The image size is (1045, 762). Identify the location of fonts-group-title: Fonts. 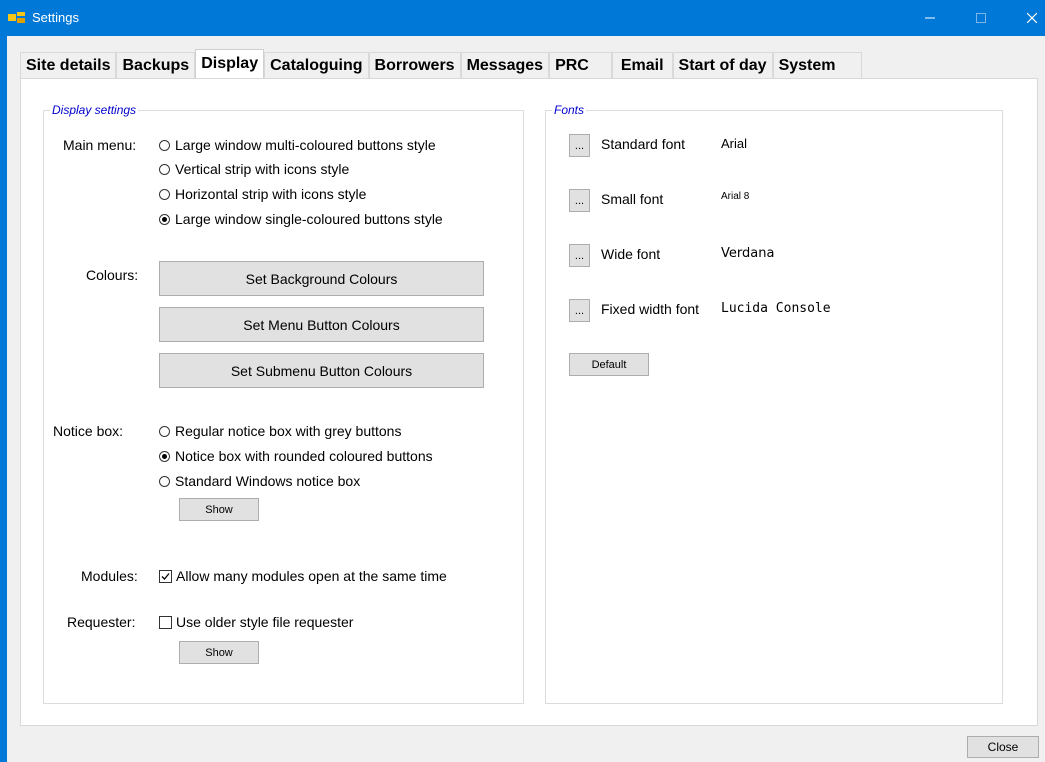
(569, 110).